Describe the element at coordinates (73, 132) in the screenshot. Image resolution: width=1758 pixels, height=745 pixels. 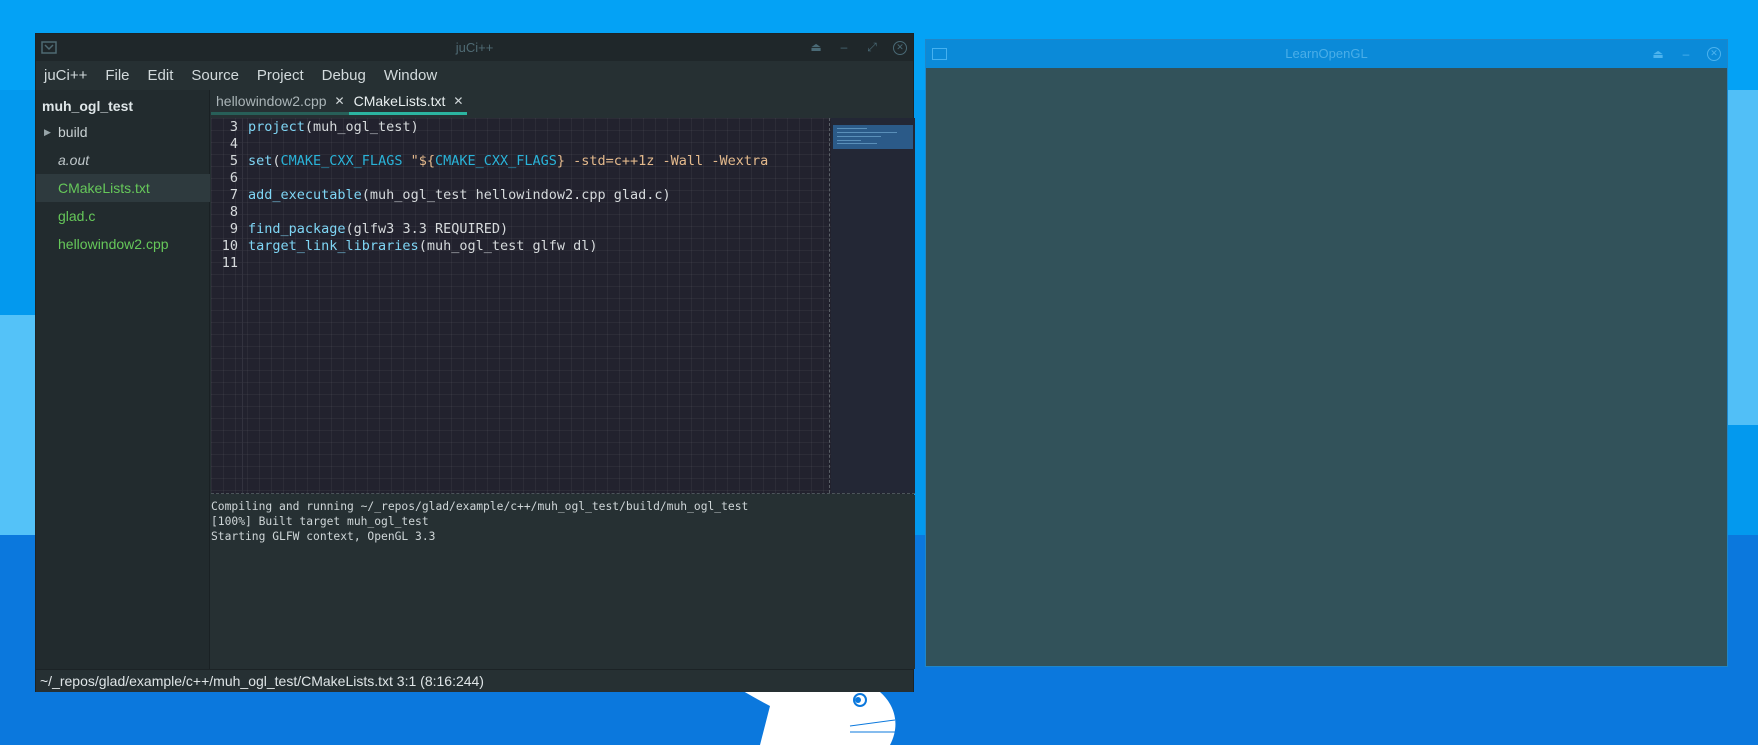
I see `tree-item-label: build` at that location.